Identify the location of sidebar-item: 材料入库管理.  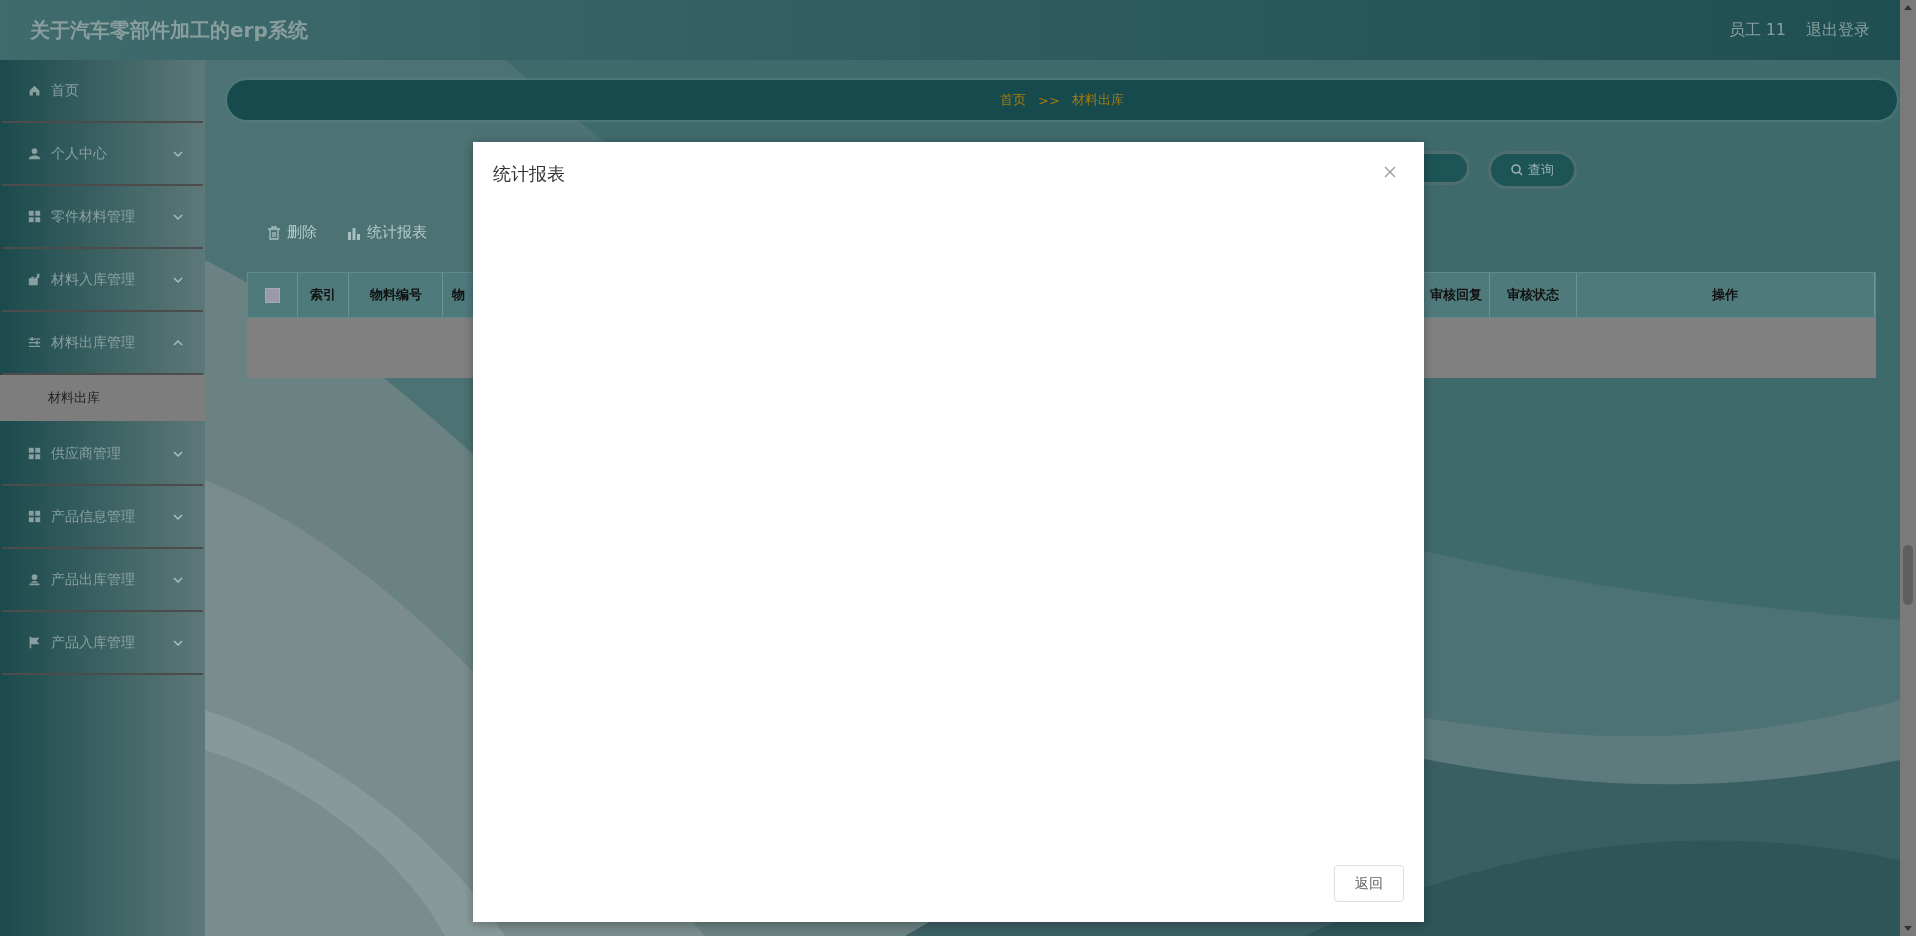
(102, 280).